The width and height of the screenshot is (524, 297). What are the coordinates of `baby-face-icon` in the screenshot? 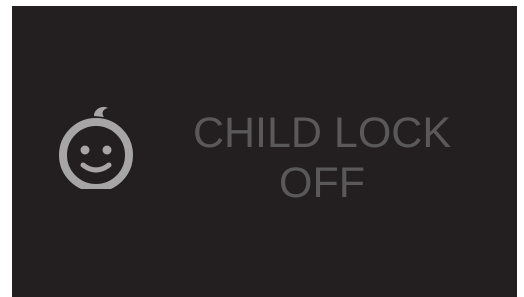 It's located at (96, 147).